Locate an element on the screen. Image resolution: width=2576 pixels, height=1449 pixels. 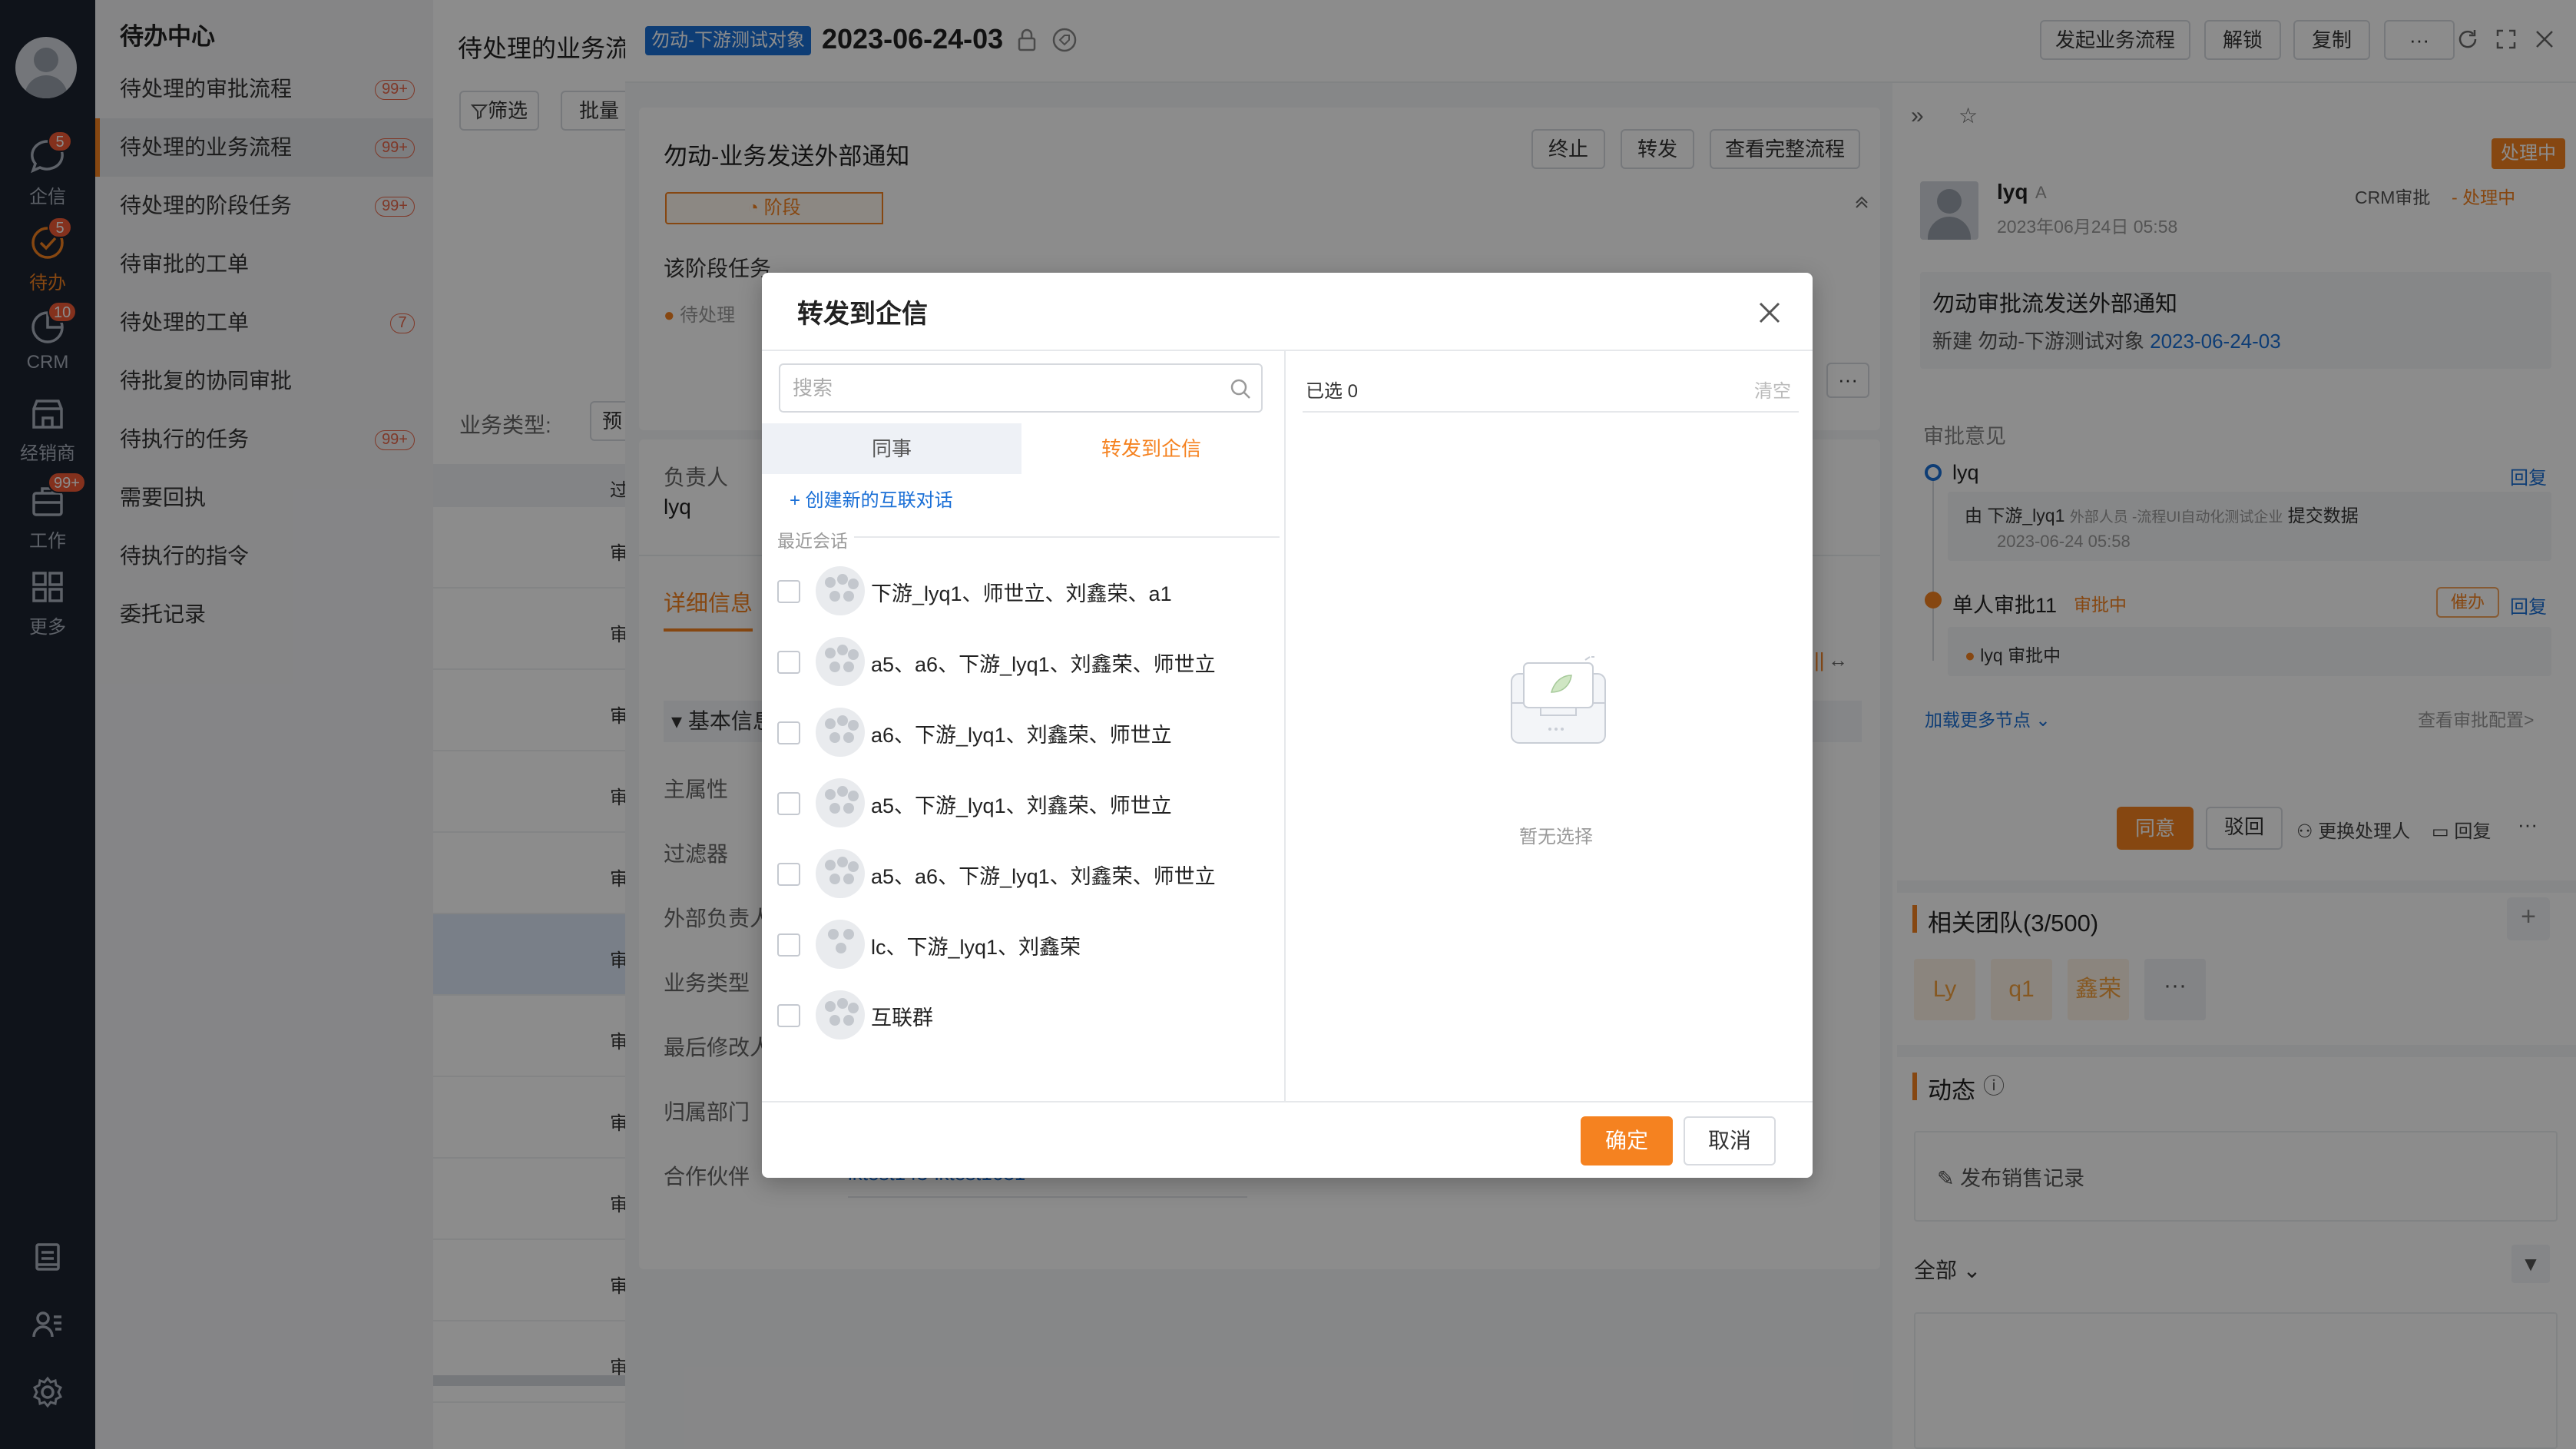
column-divider is located at coordinates (1285, 726).